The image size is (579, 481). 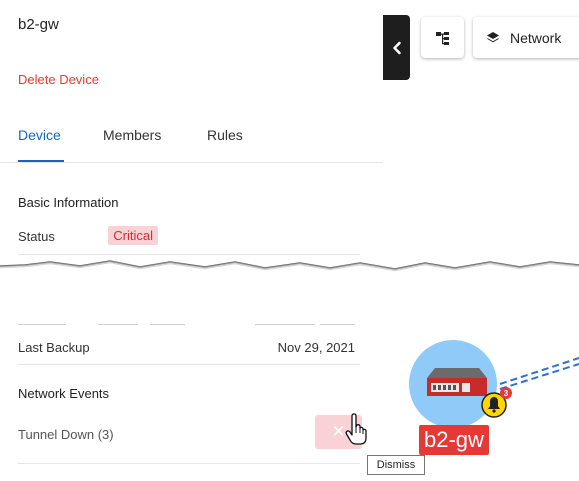 What do you see at coordinates (494, 384) in the screenshot?
I see `map-node-graphics: 3` at bounding box center [494, 384].